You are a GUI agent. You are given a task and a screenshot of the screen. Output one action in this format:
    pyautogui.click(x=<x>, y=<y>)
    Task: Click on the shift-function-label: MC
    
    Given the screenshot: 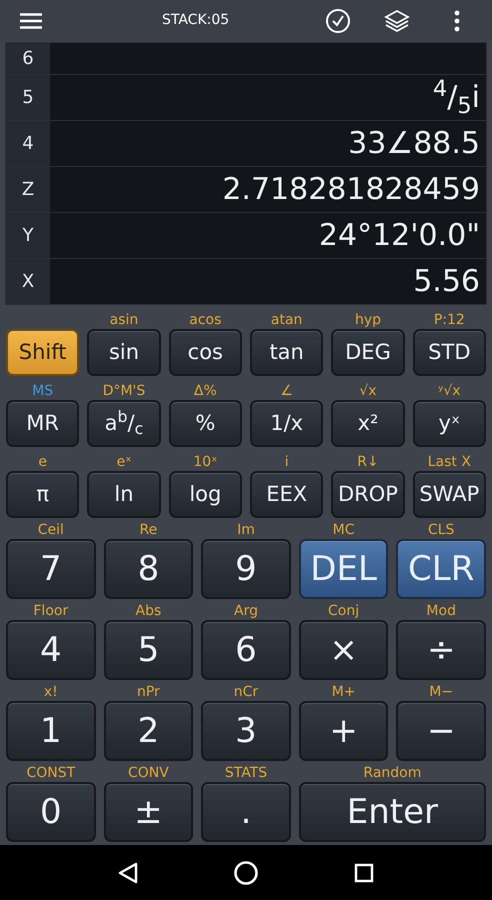 What is the action you would take?
    pyautogui.click(x=343, y=530)
    